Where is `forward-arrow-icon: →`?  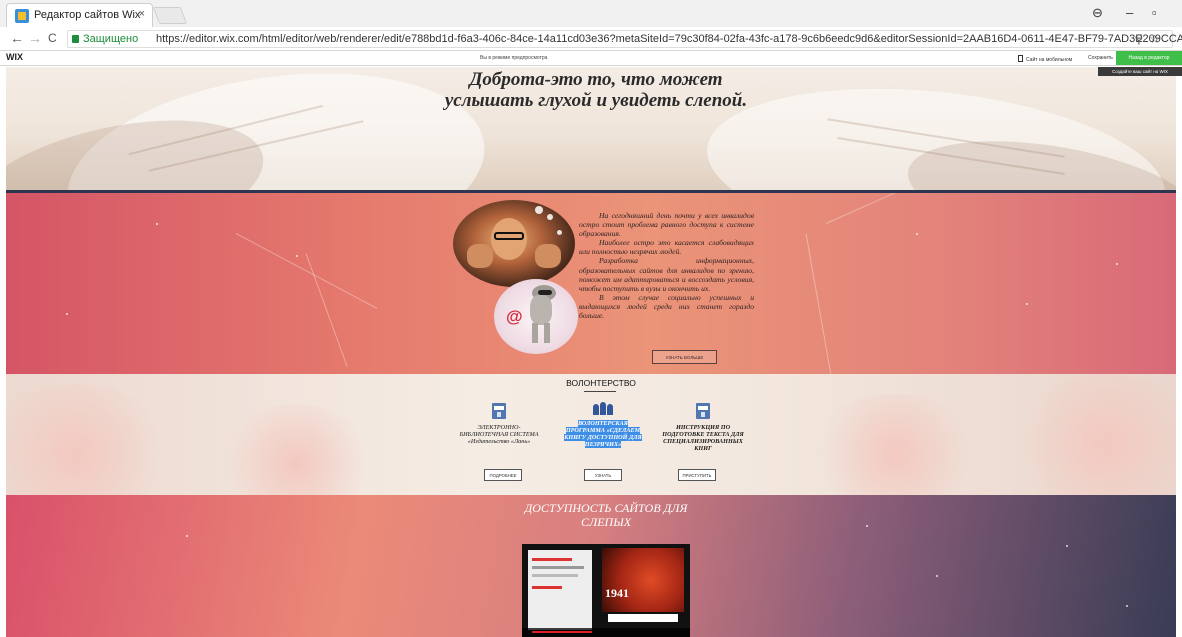
forward-arrow-icon: → is located at coordinates (35, 38).